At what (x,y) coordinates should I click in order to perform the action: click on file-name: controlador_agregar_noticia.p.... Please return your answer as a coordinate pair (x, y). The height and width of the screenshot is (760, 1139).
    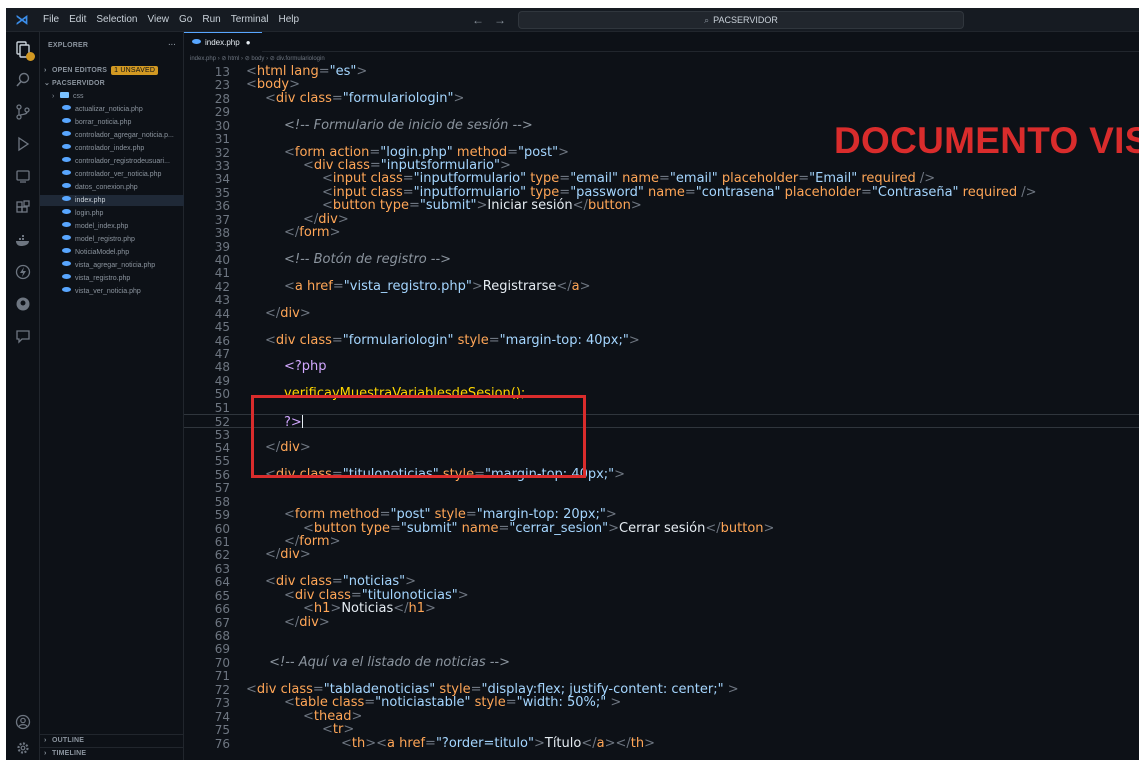
    Looking at the image, I should click on (124, 135).